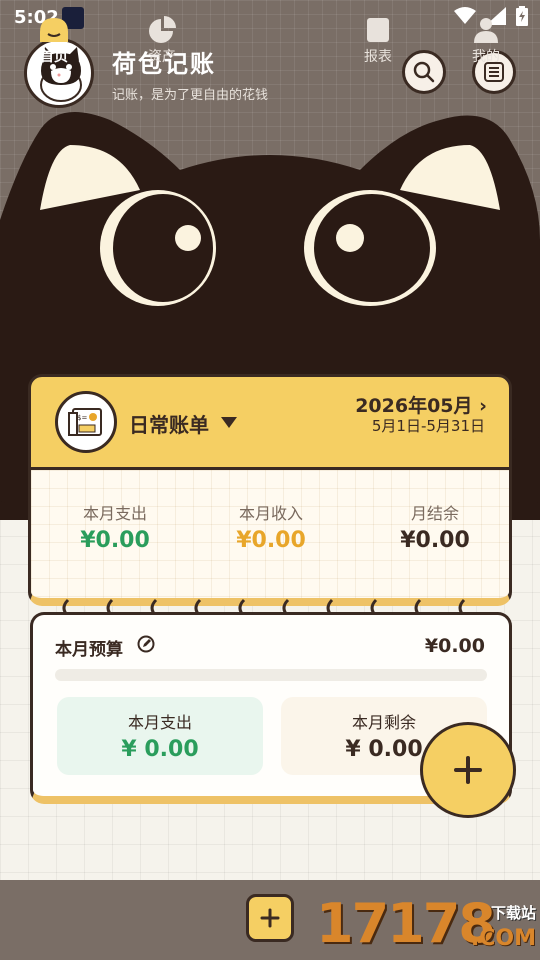 This screenshot has height=960, width=540. I want to click on nav-home: 首页, so click(54, 40).